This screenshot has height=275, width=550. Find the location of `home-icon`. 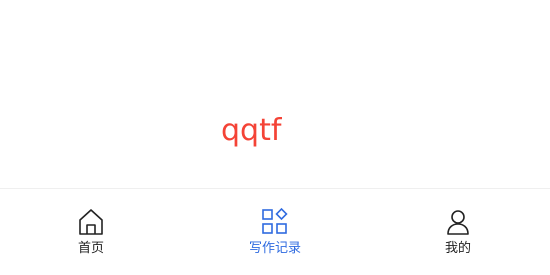

home-icon is located at coordinates (91, 222).